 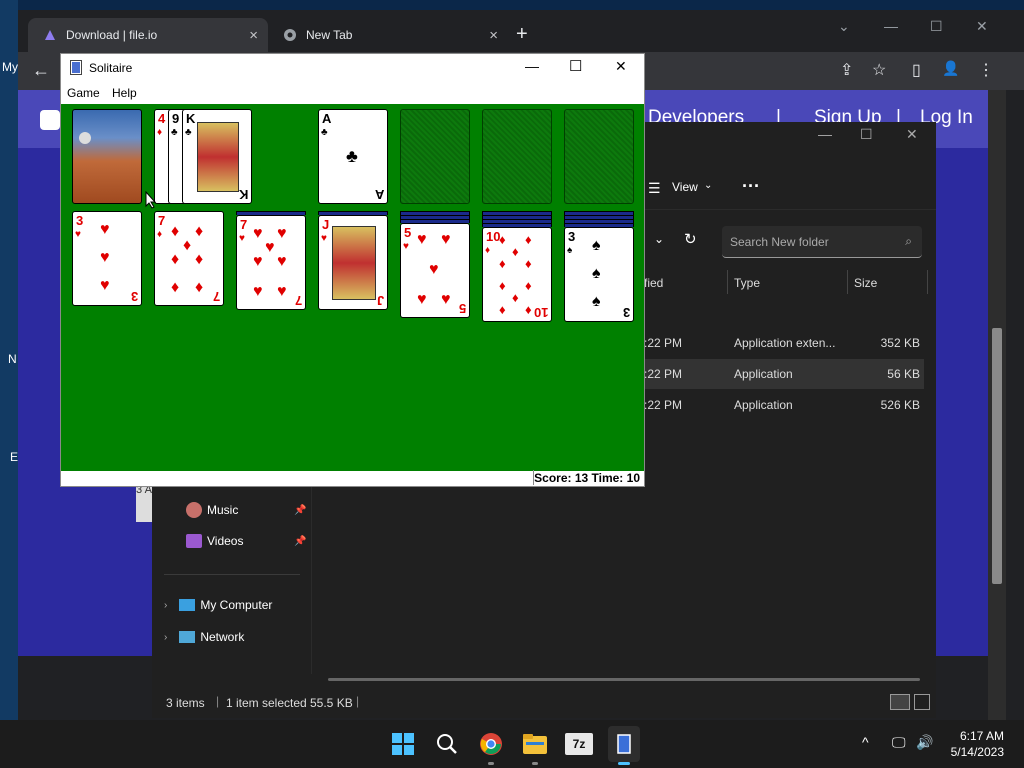 I want to click on nav-item-music: Music 📌, so click(x=246, y=510).